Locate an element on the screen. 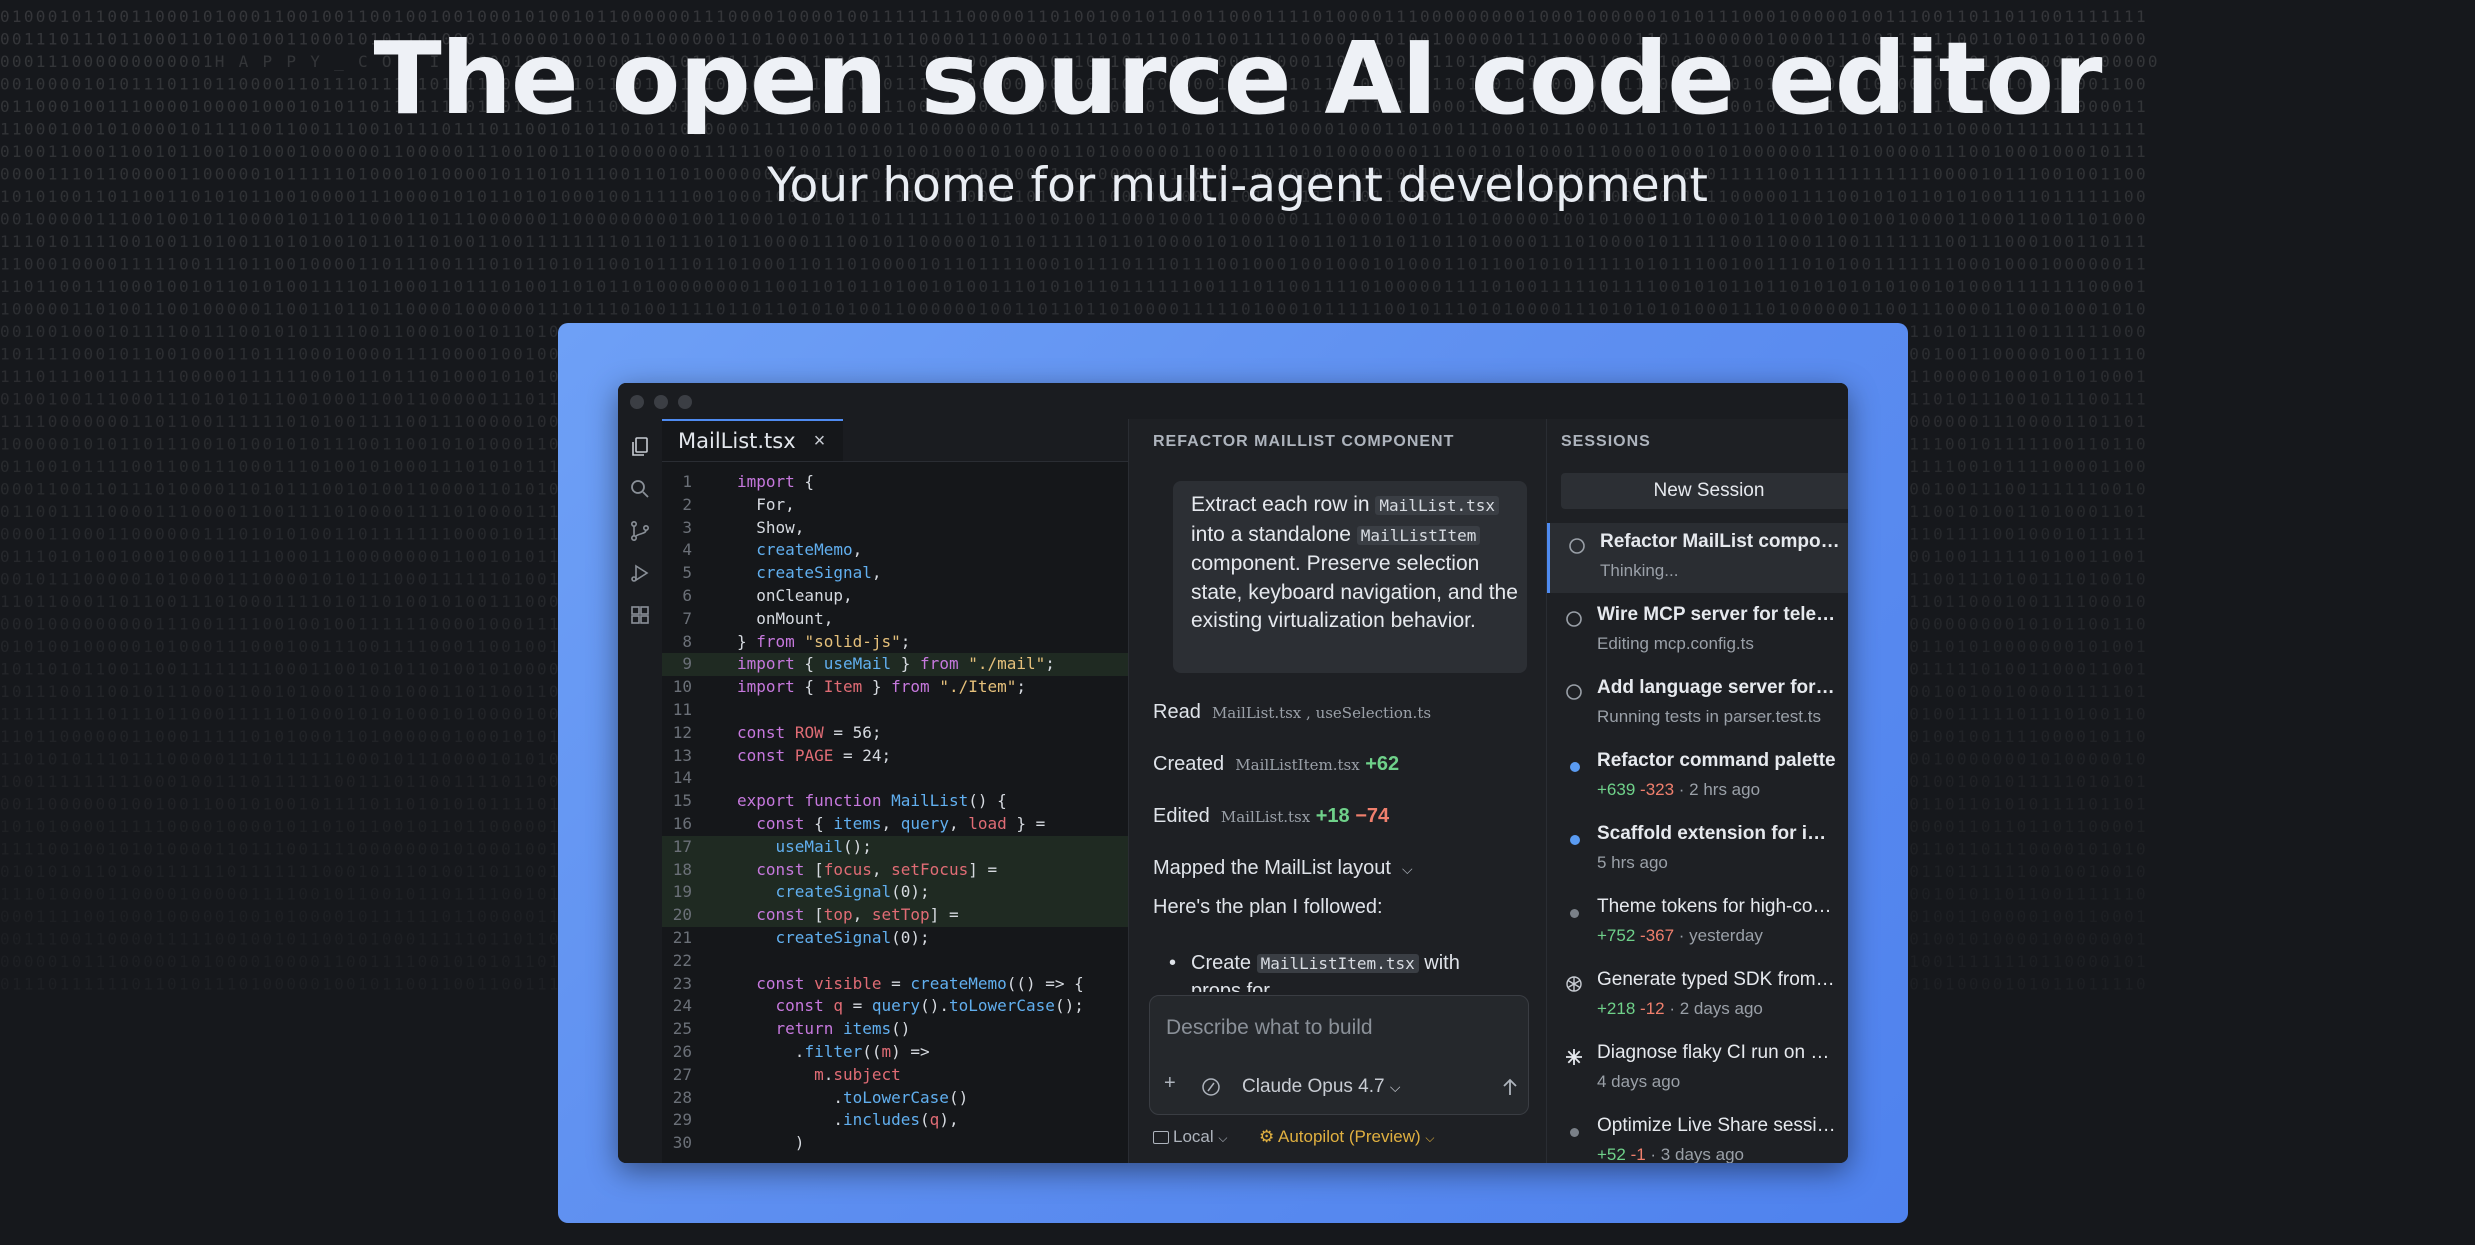 Image resolution: width=2475 pixels, height=1245 pixels. line-number: 9 is located at coordinates (687, 664).